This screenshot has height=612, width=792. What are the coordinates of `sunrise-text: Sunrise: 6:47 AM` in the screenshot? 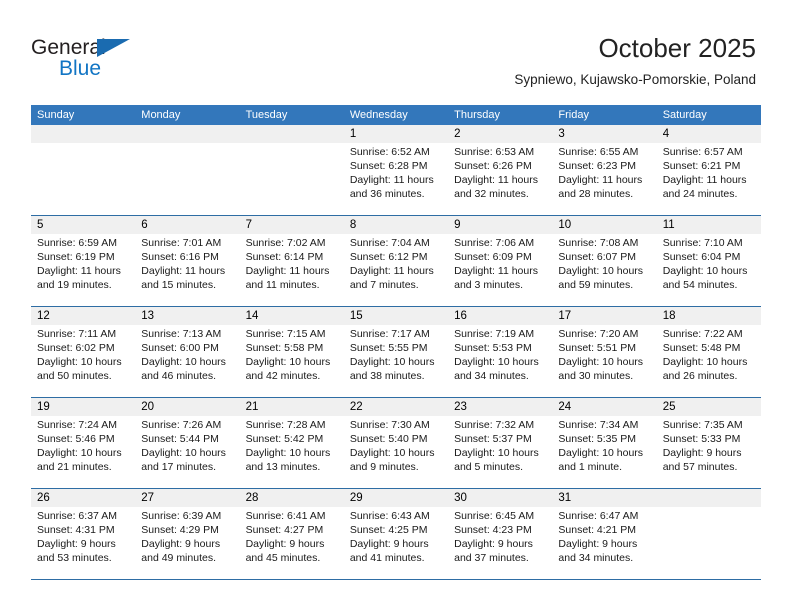 It's located at (598, 516).